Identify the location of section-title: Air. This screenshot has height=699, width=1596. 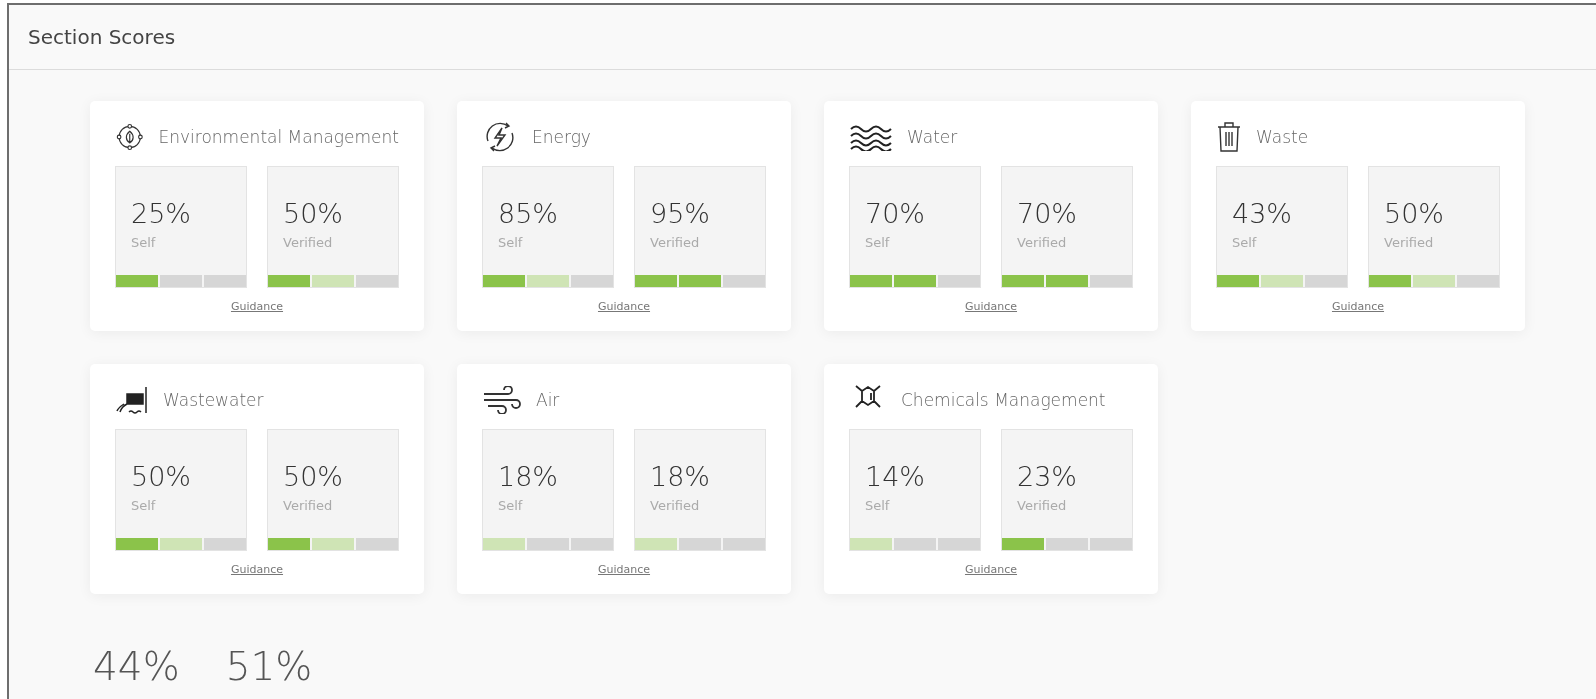
(548, 400).